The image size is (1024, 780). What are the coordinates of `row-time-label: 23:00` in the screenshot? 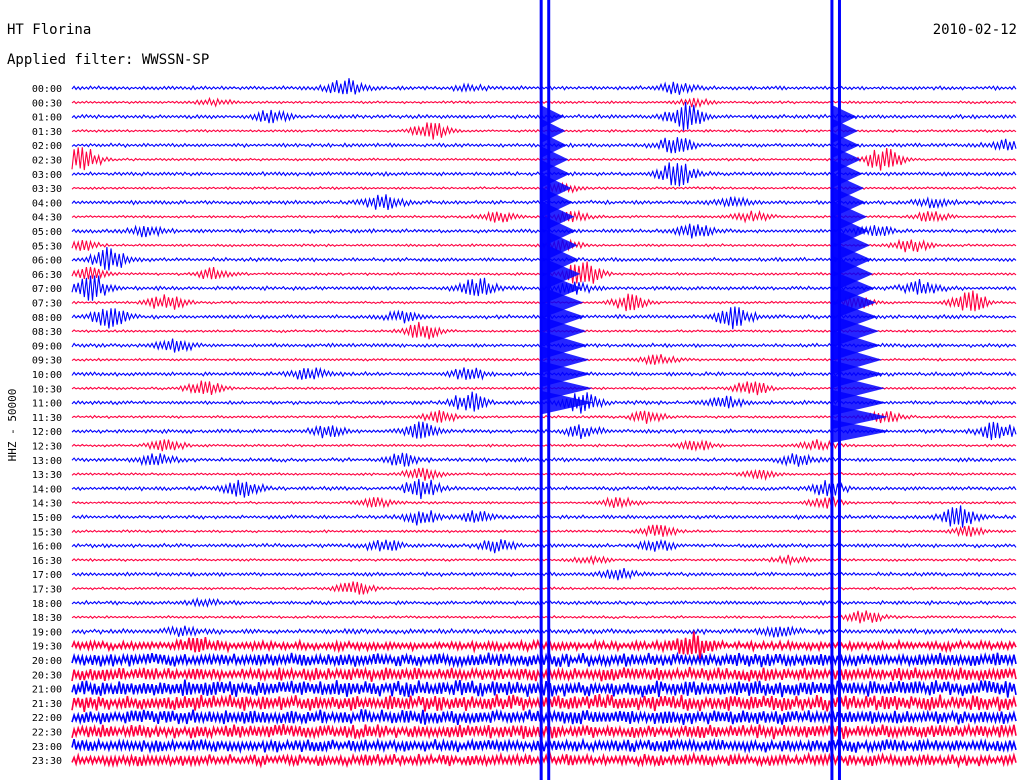 It's located at (47, 747).